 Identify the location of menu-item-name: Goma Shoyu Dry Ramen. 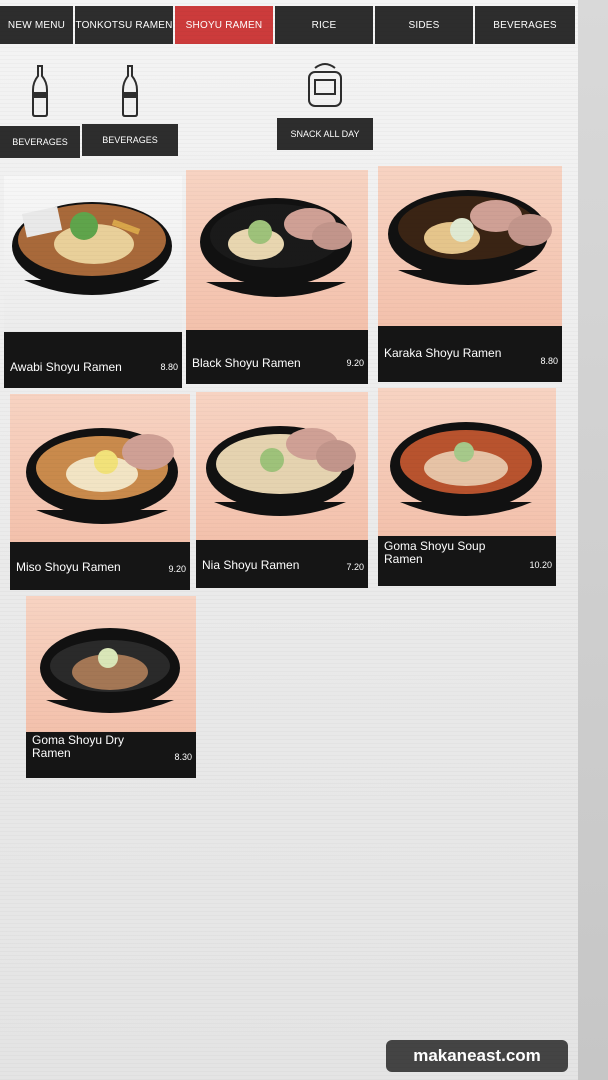
(78, 746).